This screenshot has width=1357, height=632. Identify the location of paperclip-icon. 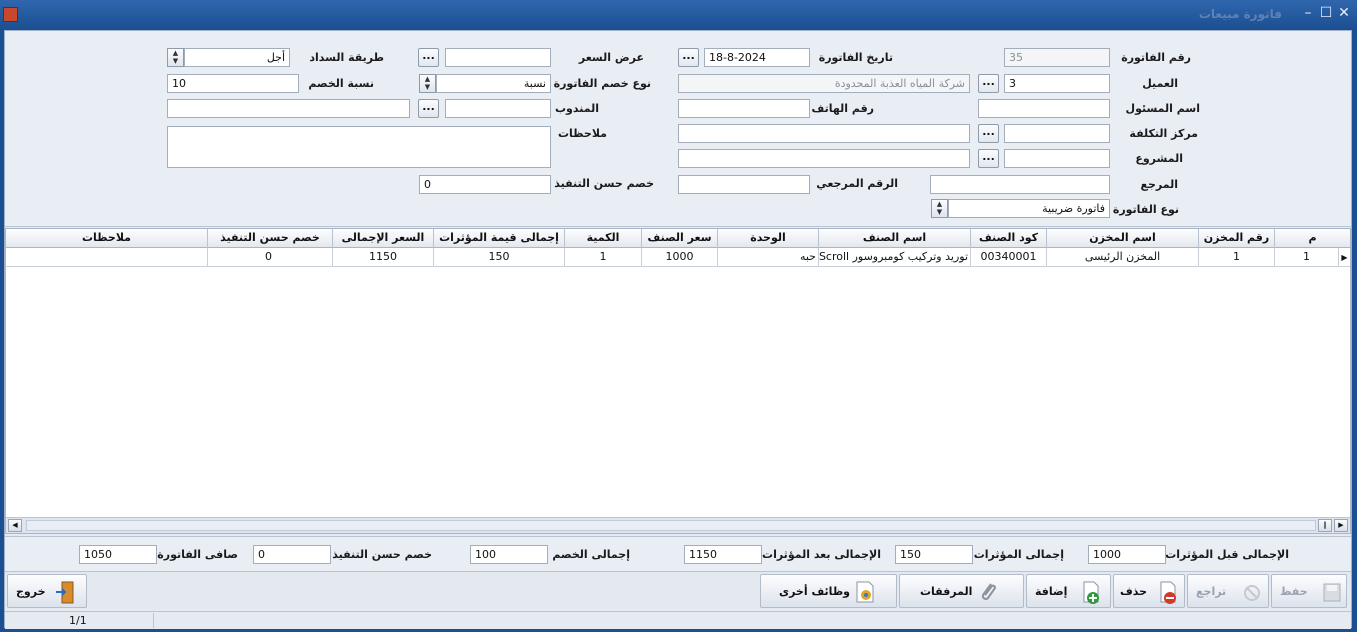
(988, 591).